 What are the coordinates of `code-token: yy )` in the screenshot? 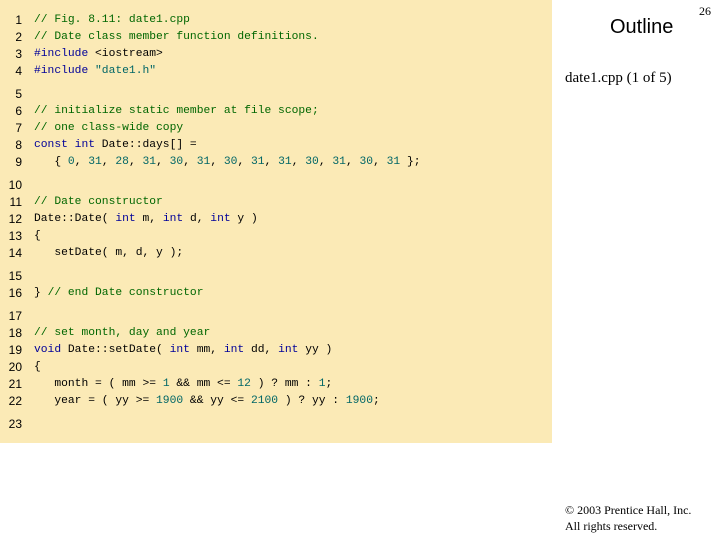 It's located at (315, 350).